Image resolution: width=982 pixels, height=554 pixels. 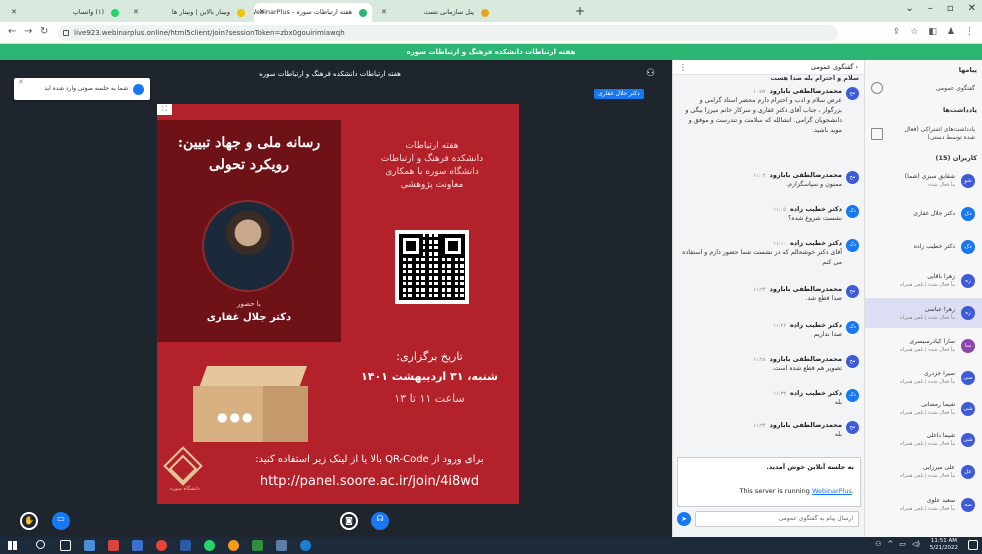 What do you see at coordinates (161, 545) in the screenshot?
I see `chrome-icon` at bounding box center [161, 545].